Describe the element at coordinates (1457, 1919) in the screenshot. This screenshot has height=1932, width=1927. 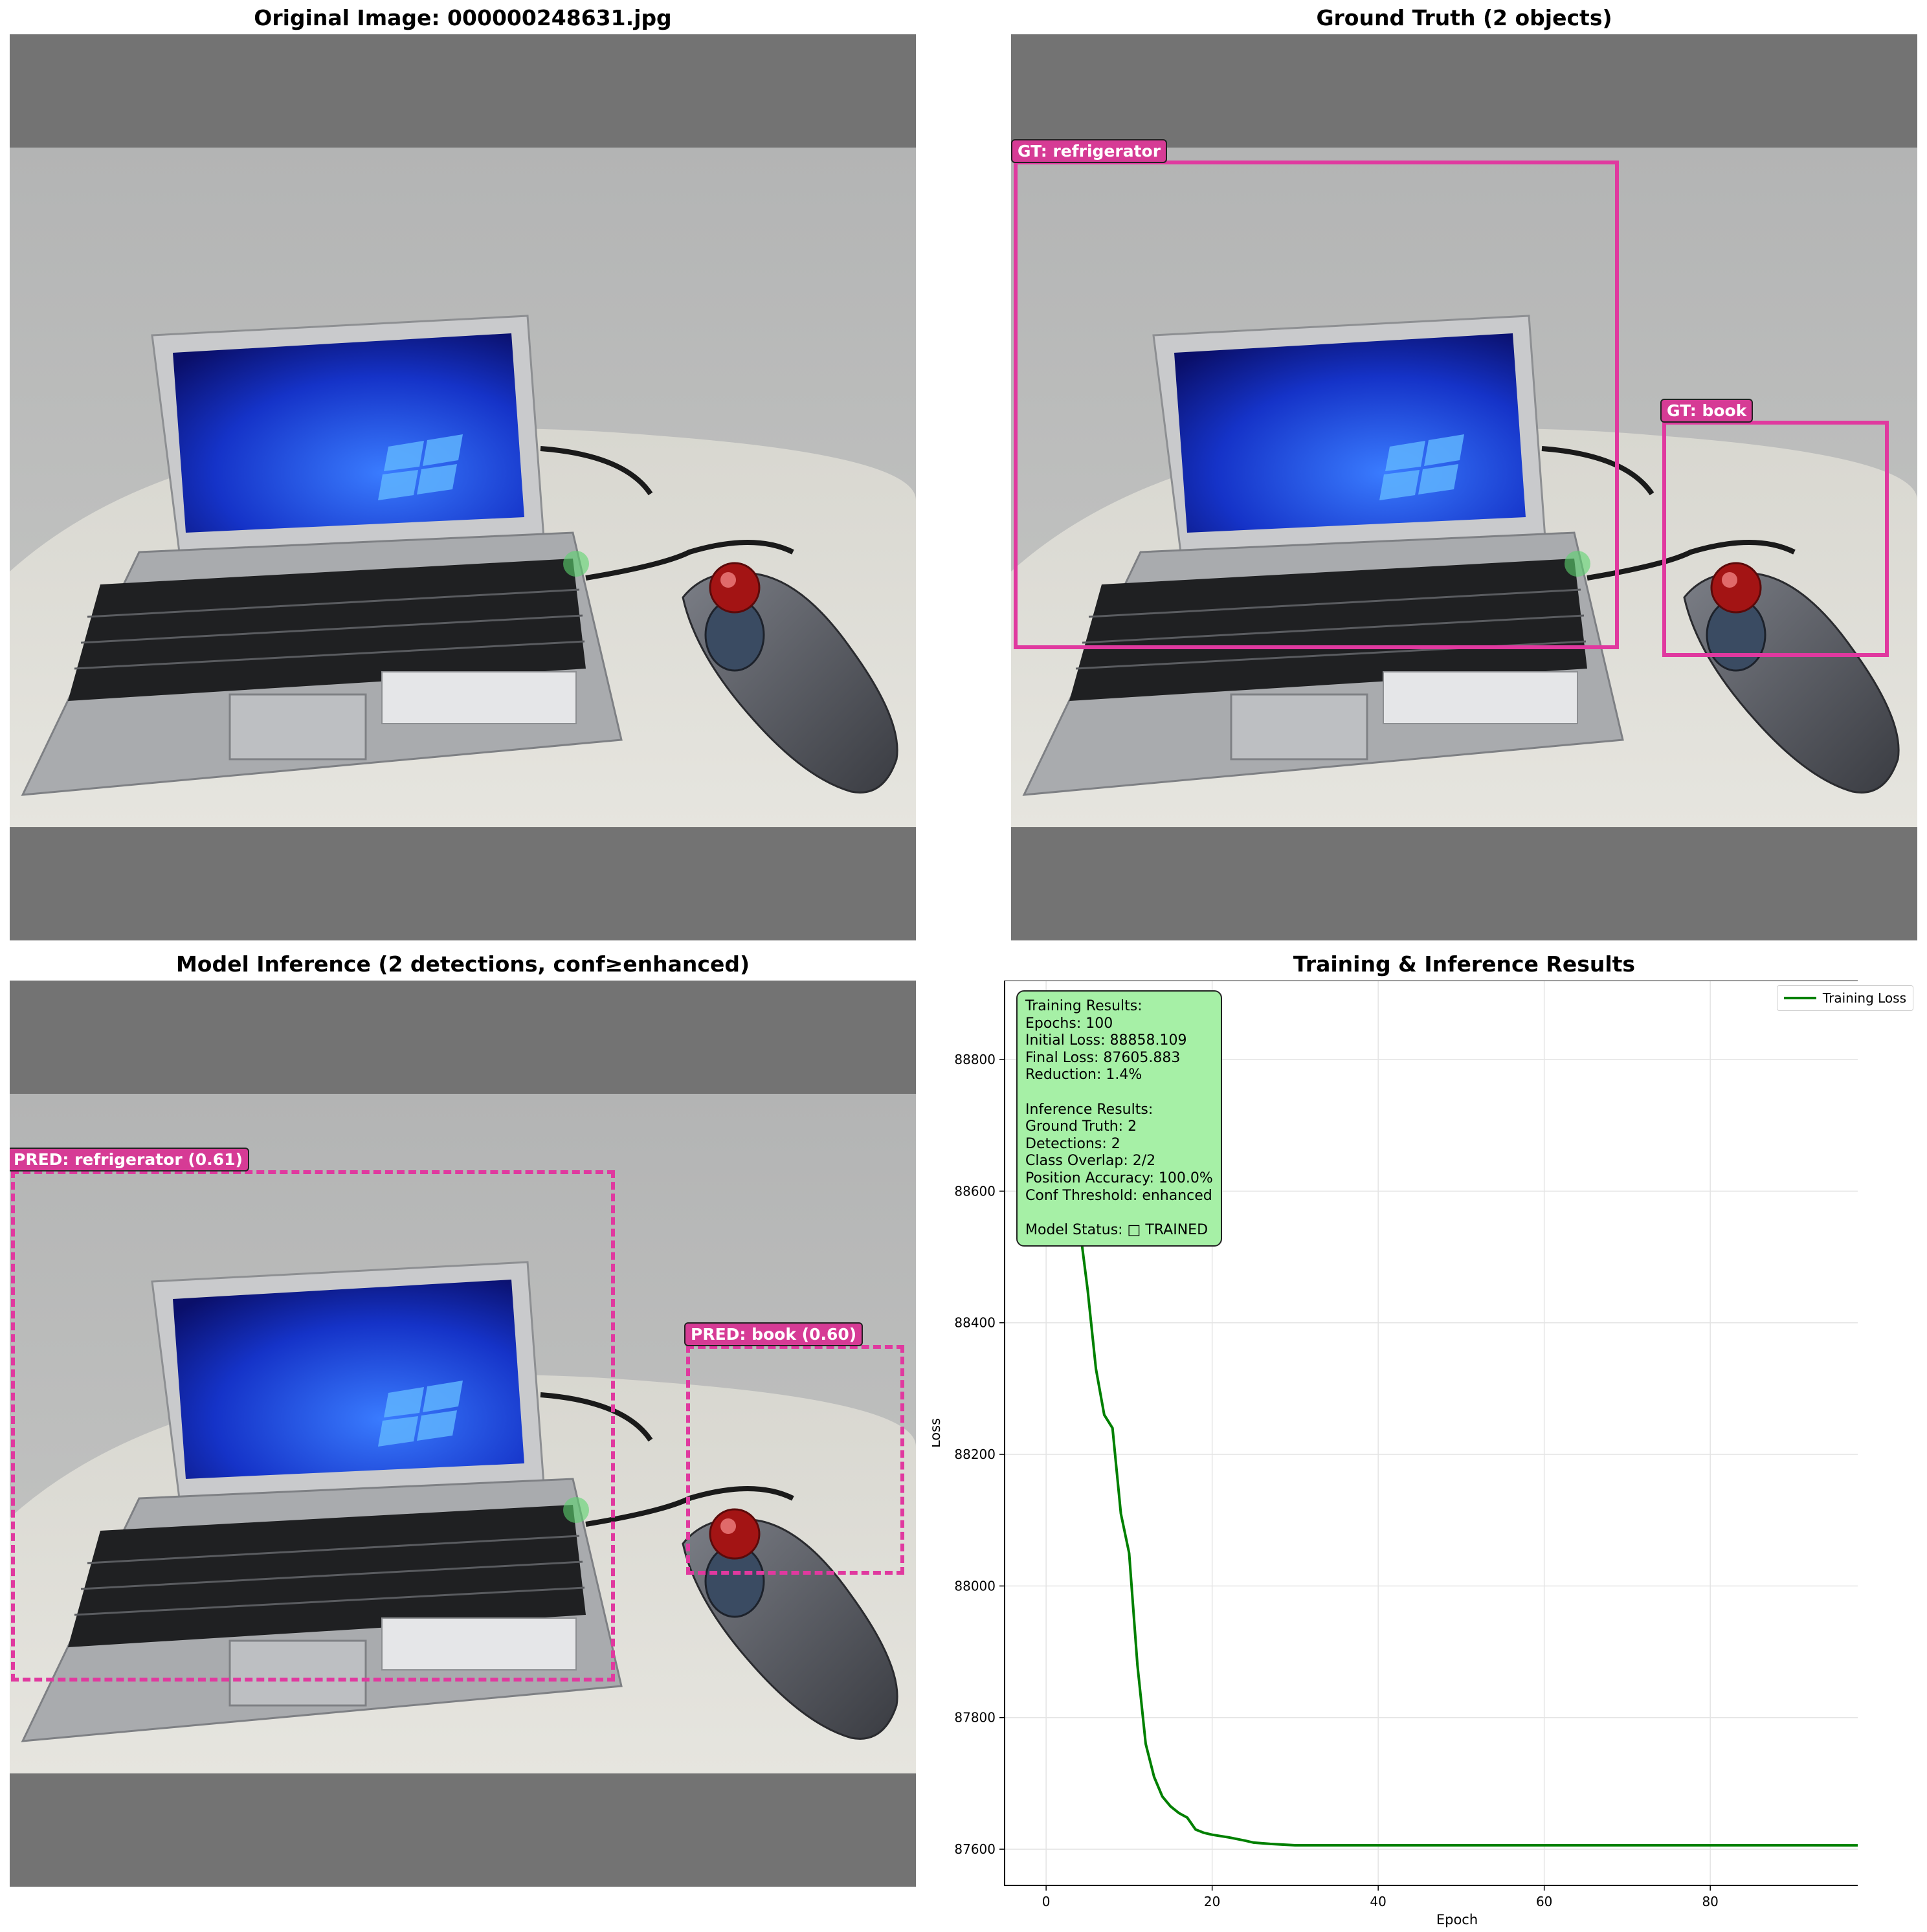
I see `x-axis-label: Epoch` at that location.